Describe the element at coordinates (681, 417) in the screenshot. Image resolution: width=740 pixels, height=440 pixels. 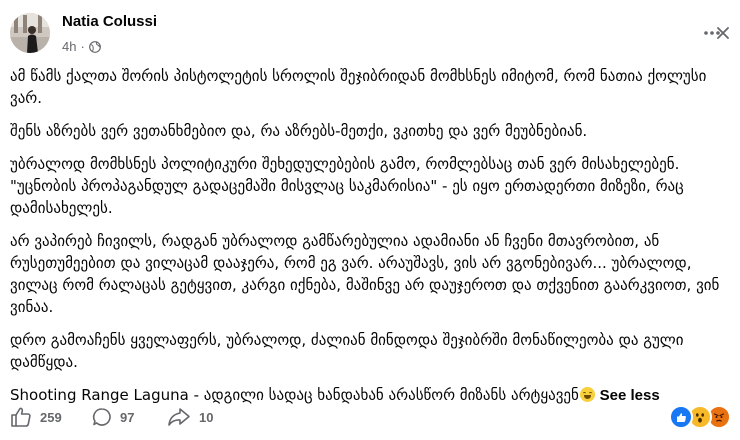
I see `like-reaction-icon` at that location.